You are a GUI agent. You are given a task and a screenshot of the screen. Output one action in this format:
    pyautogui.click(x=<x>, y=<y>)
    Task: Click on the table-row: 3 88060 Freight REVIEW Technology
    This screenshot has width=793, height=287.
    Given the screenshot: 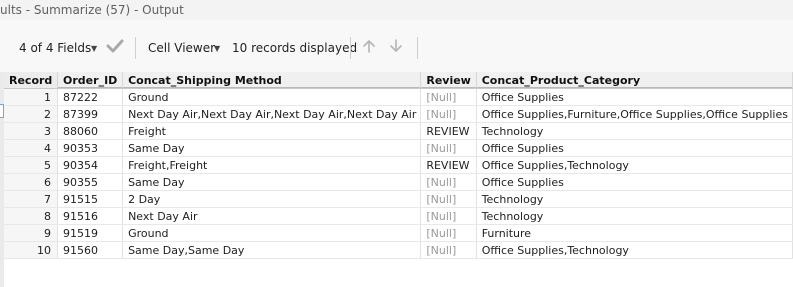 What is the action you would take?
    pyautogui.click(x=398, y=131)
    